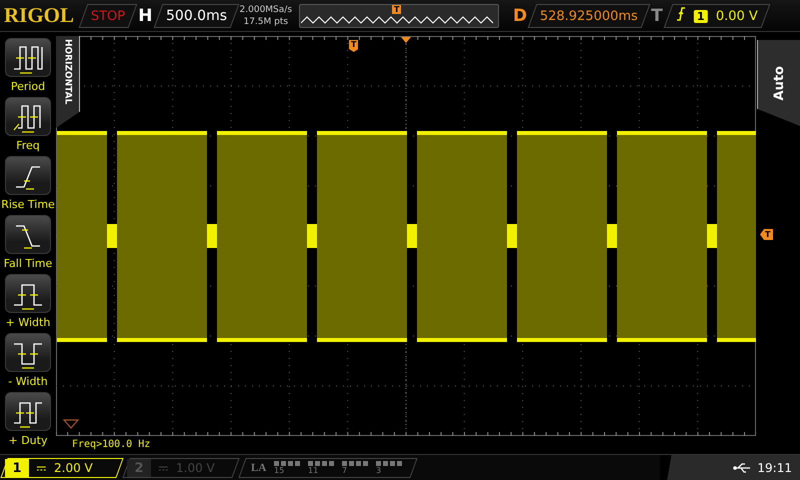 This screenshot has height=480, width=800. Describe the element at coordinates (589, 16) in the screenshot. I see `delay-field: 528.925000ms` at that location.